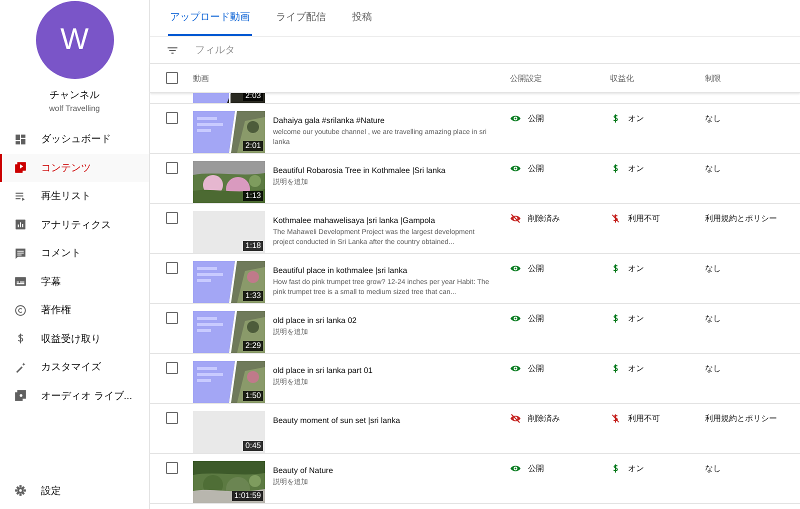 This screenshot has height=509, width=800. What do you see at coordinates (247, 496) in the screenshot?
I see `video-duration: 1:01:59` at bounding box center [247, 496].